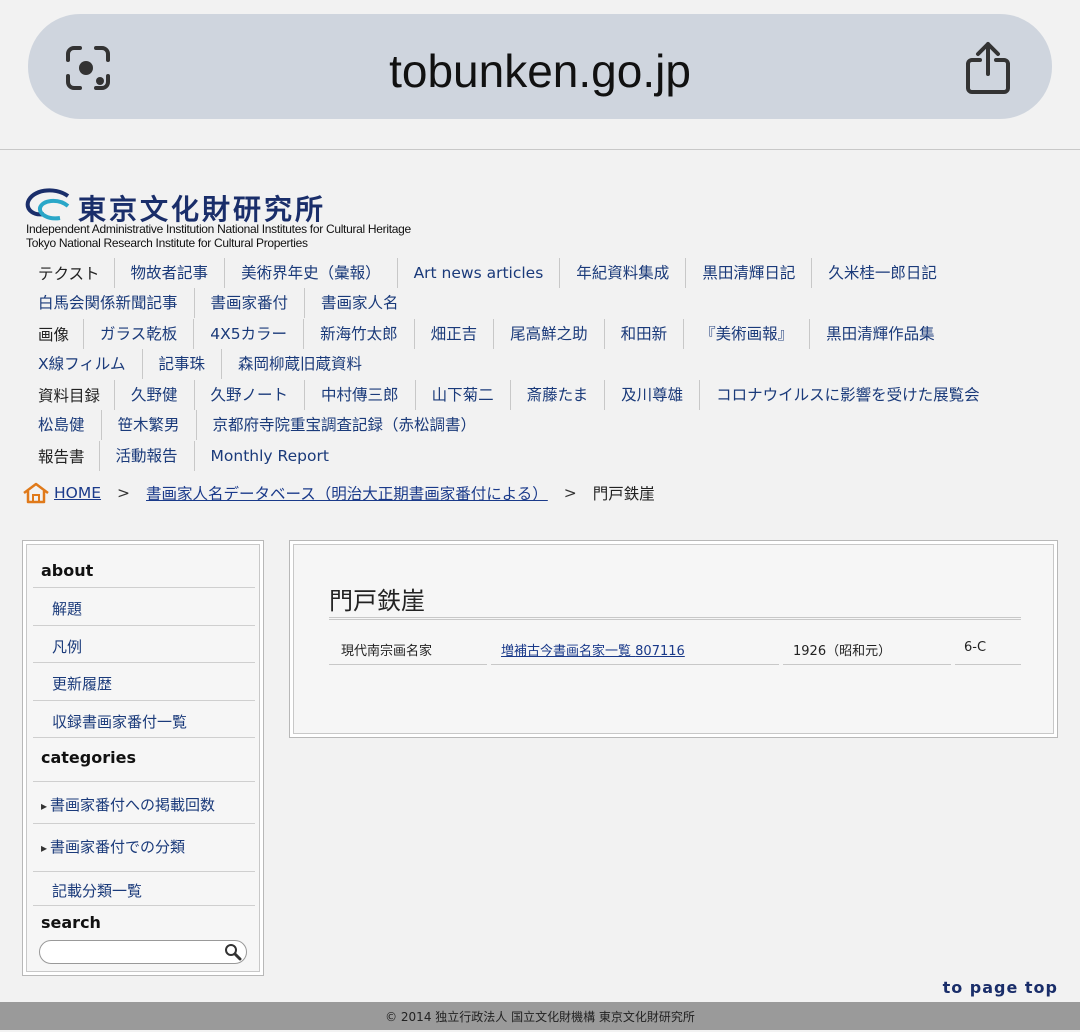  What do you see at coordinates (1000, 987) in the screenshot?
I see `page-top-link: to page top` at bounding box center [1000, 987].